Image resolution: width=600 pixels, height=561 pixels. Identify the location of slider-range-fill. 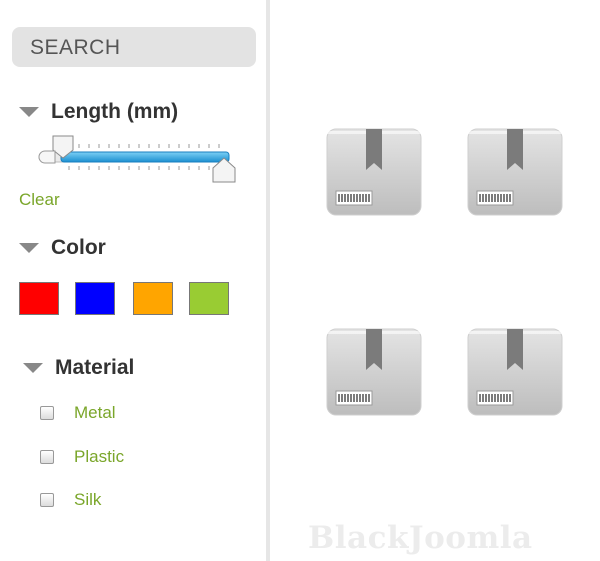
(145, 157).